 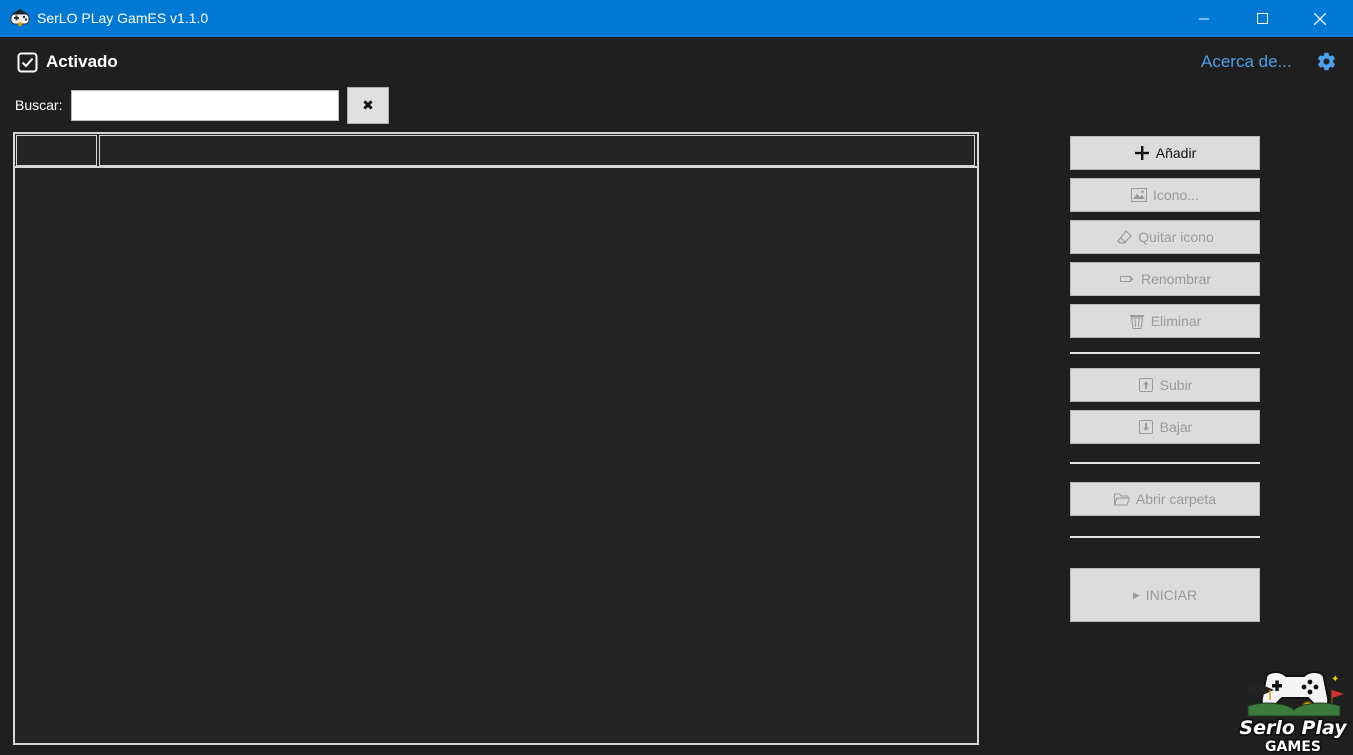 I want to click on minimize-button, so click(x=1204, y=18).